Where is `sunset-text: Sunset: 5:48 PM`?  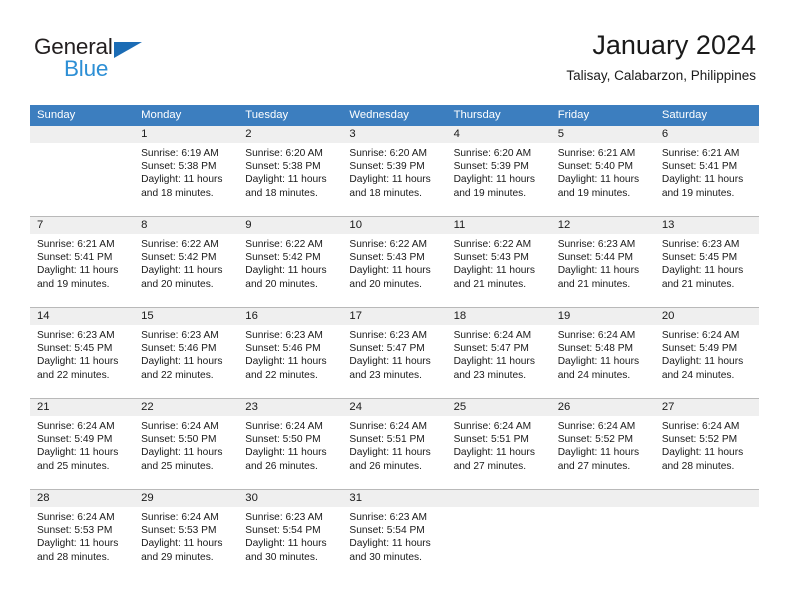
sunset-text: Sunset: 5:48 PM is located at coordinates (595, 349).